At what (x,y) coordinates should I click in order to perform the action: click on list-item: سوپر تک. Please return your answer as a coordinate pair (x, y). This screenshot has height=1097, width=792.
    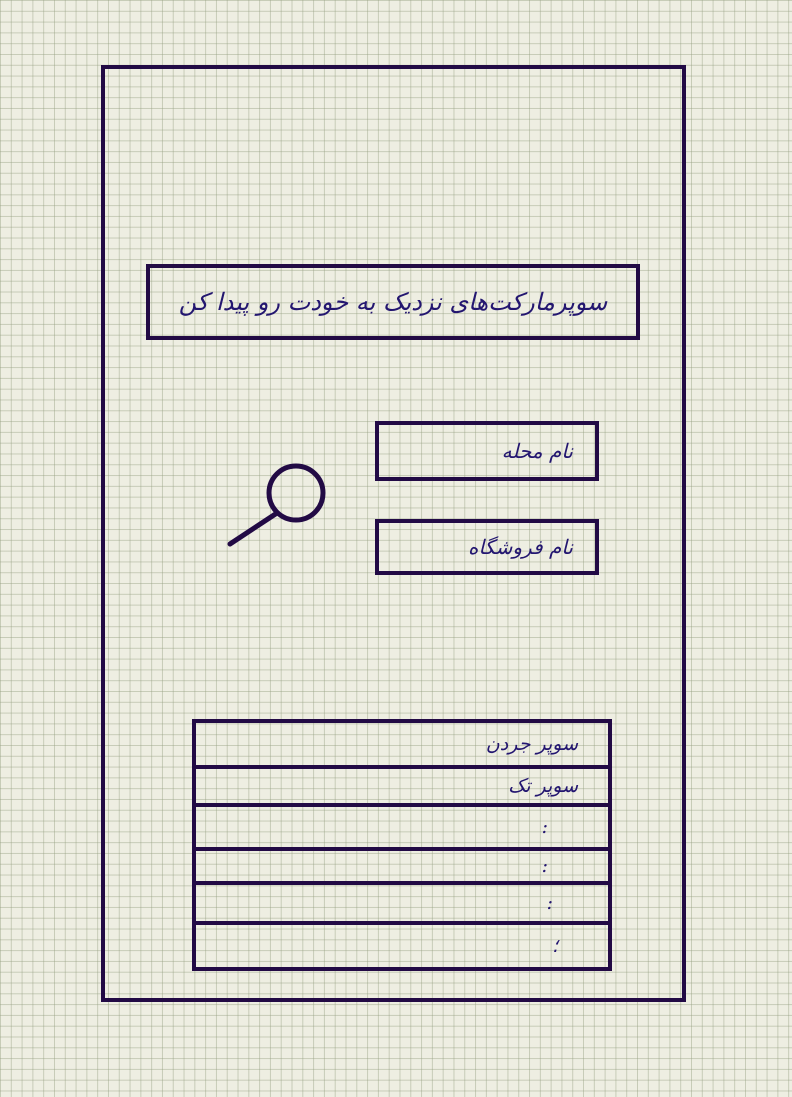
    Looking at the image, I should click on (402, 788).